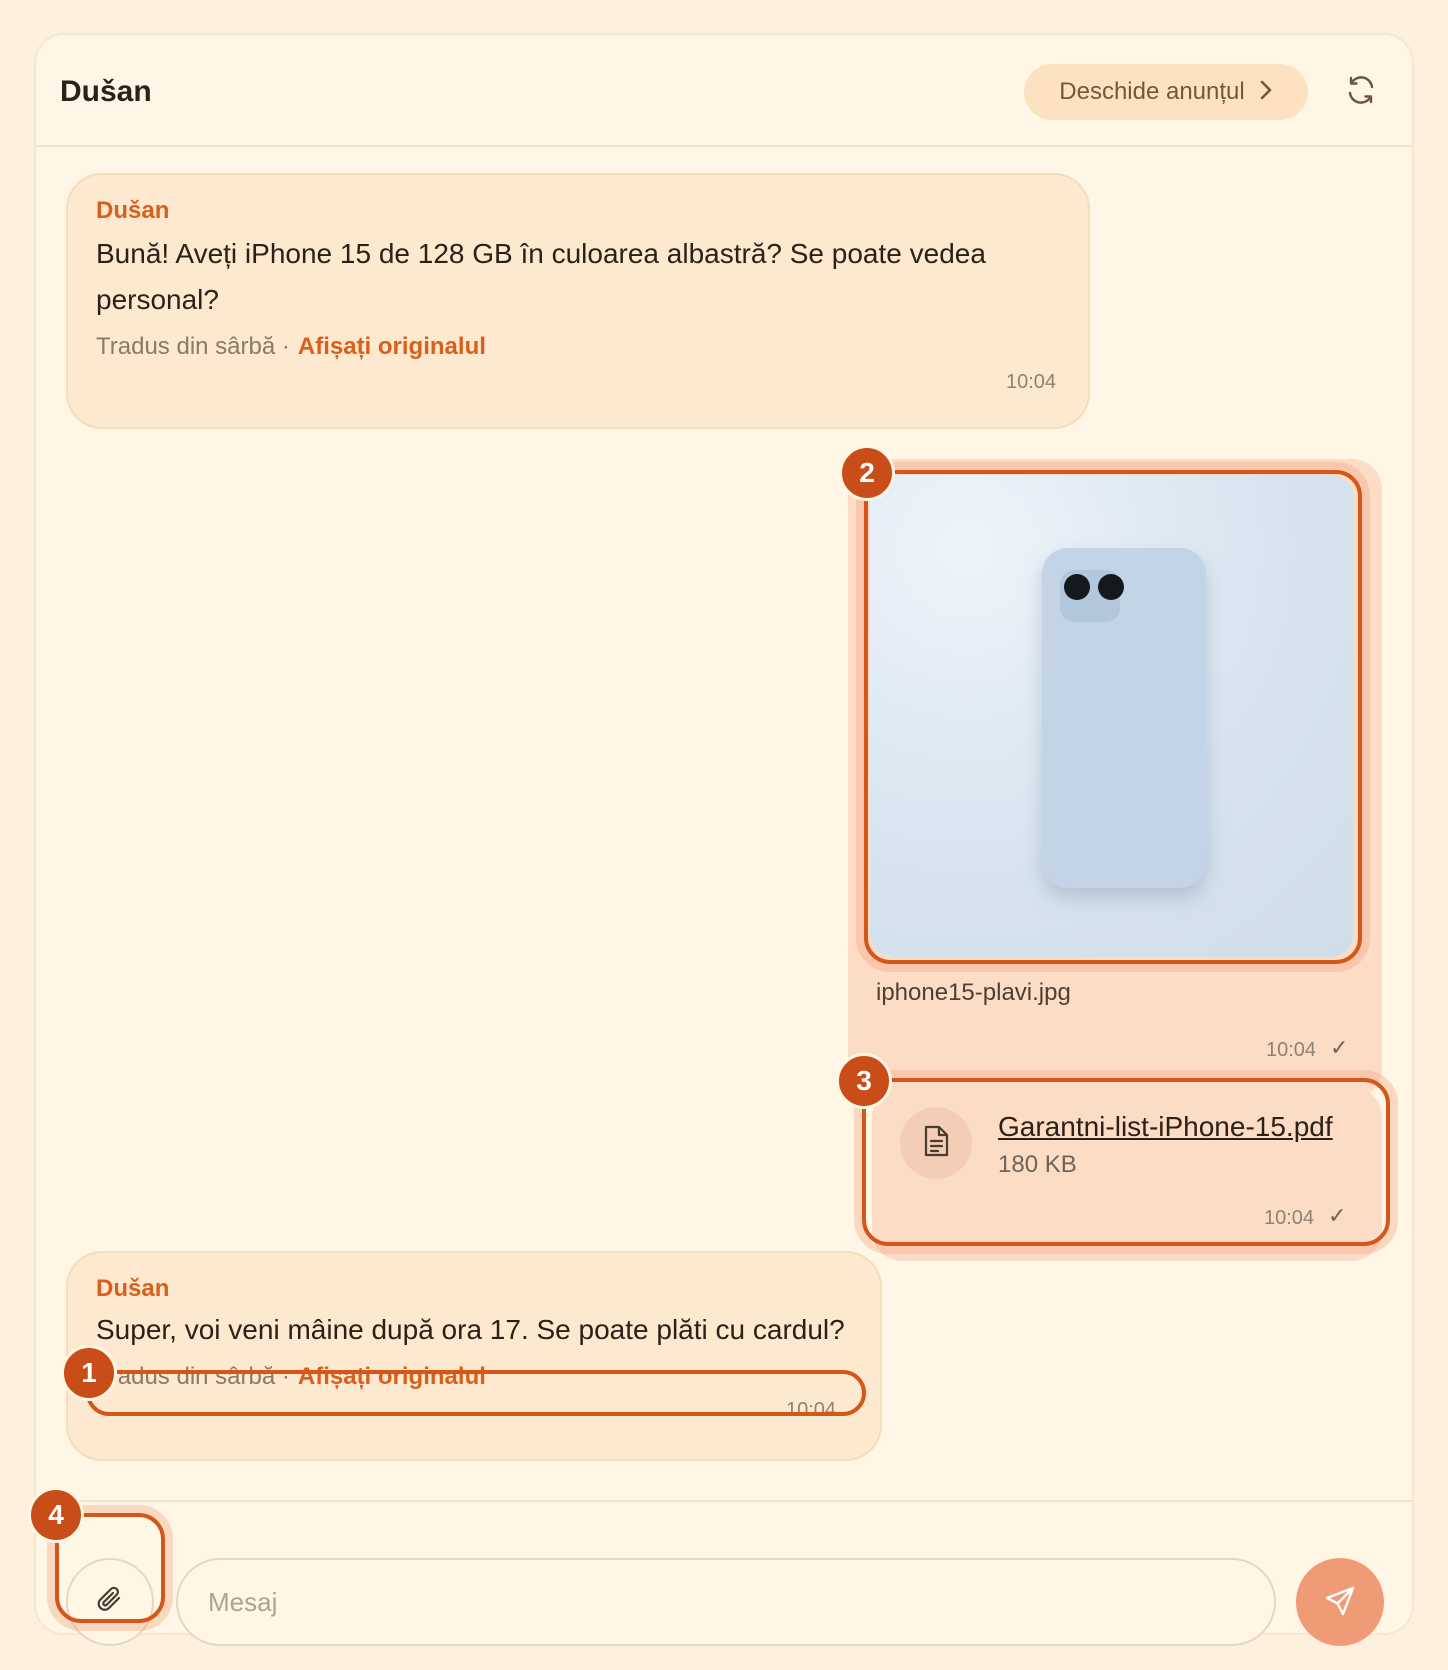 The height and width of the screenshot is (1670, 1448). What do you see at coordinates (193, 346) in the screenshot?
I see `translation-note: Tradus din sârbă ·` at bounding box center [193, 346].